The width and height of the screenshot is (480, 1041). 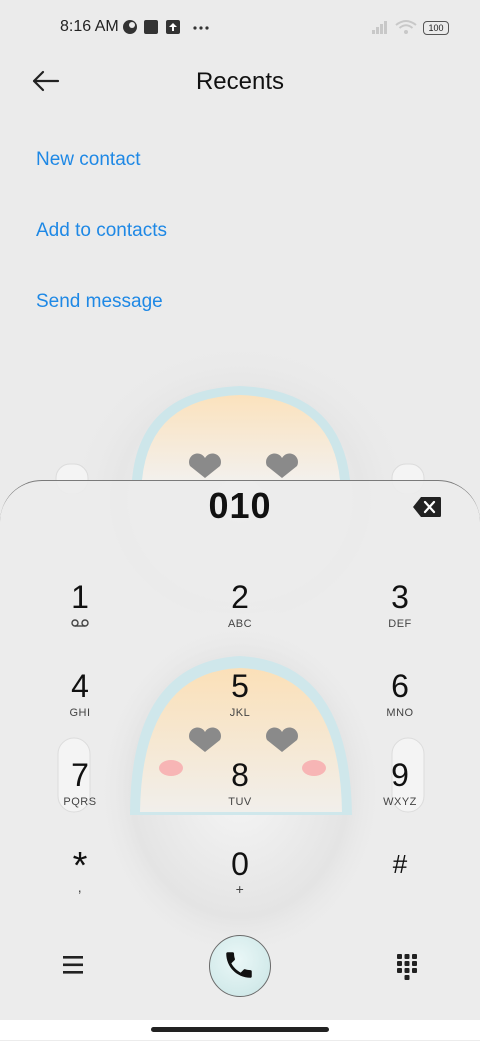 I want to click on key-digit: 4, so click(x=80, y=686).